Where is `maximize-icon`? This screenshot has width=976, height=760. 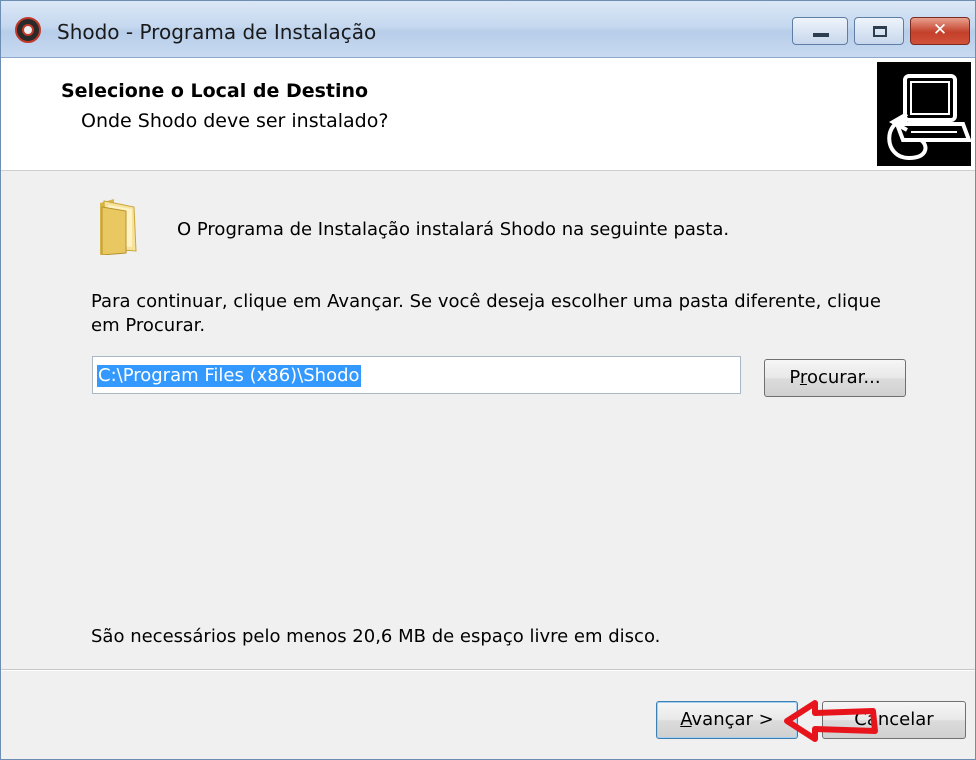
maximize-icon is located at coordinates (880, 31).